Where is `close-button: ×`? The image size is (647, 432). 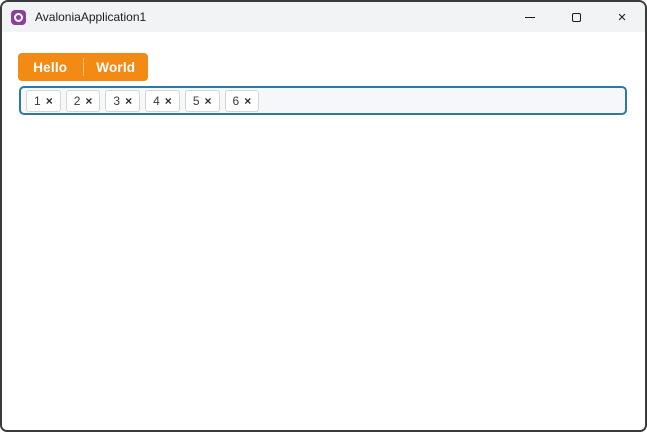 close-button: × is located at coordinates (622, 17).